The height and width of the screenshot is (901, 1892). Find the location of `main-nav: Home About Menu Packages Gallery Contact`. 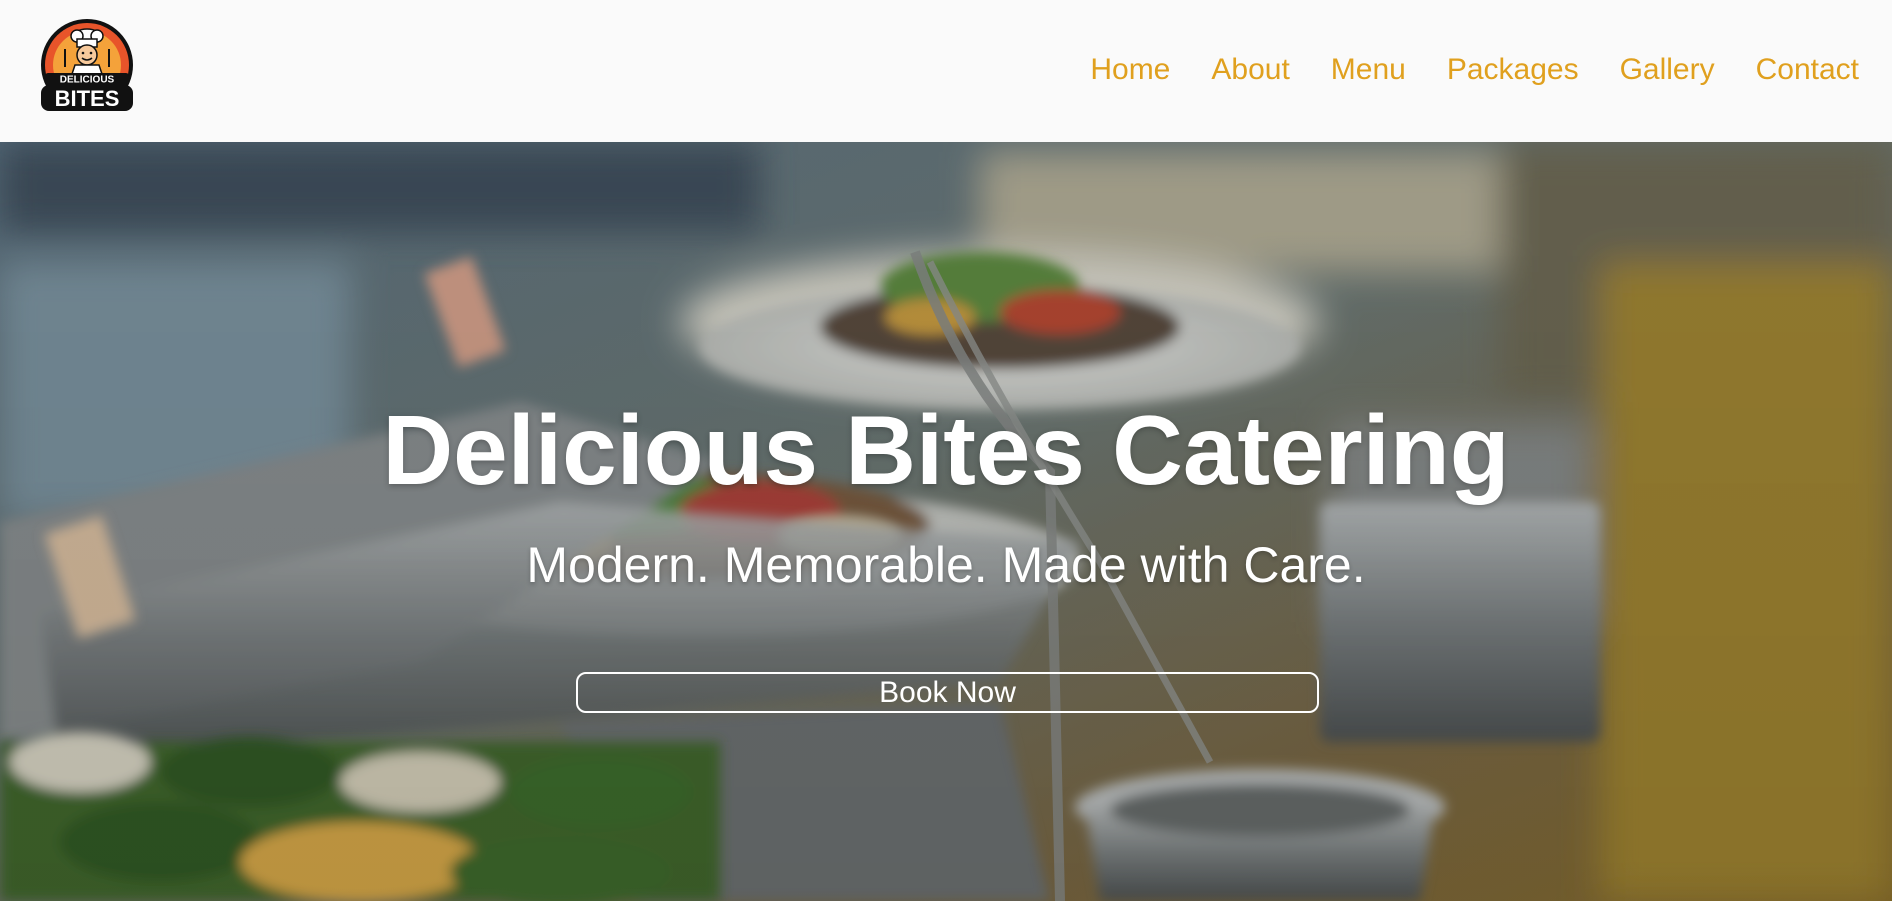

main-nav: Home About Menu Packages Gallery Contact is located at coordinates (1474, 70).